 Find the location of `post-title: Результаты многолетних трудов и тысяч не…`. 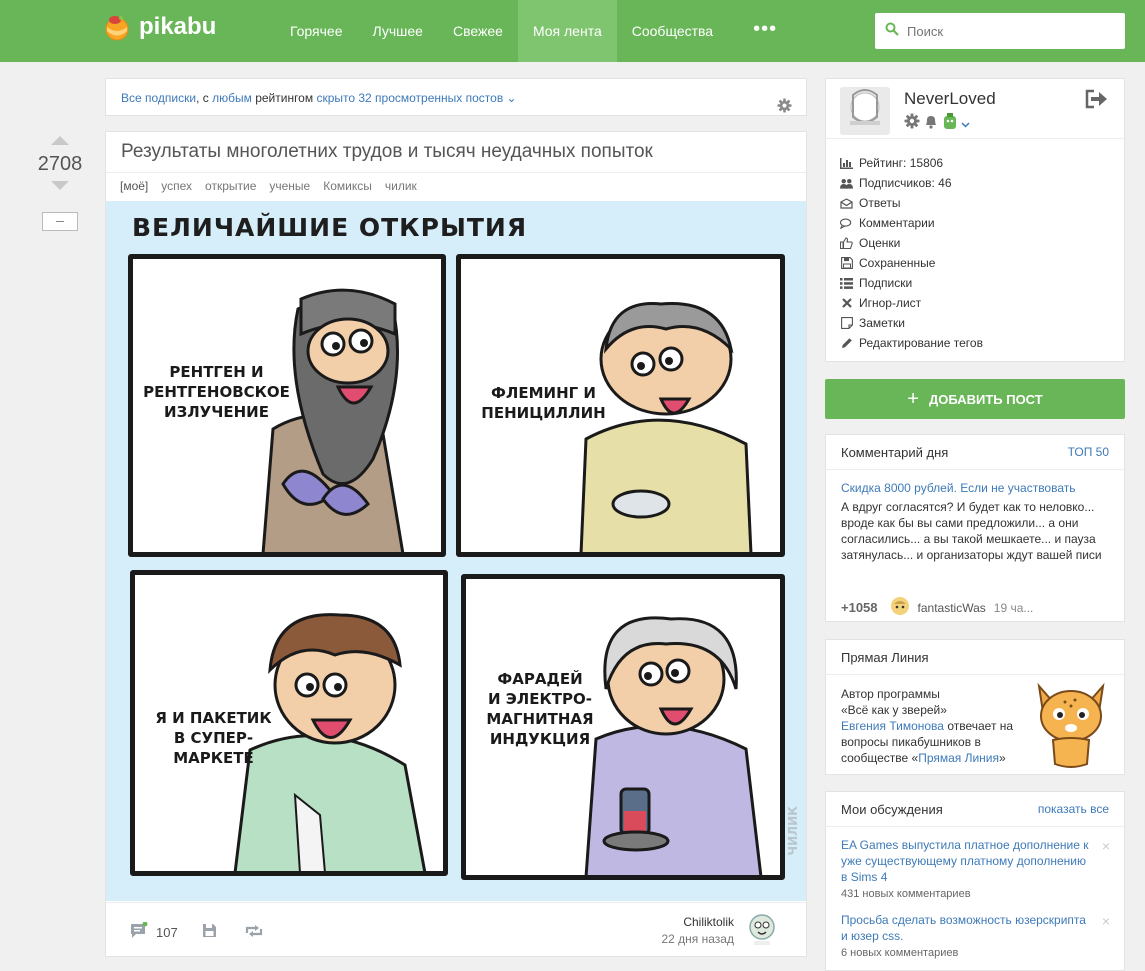

post-title: Результаты многолетних трудов и тысяч не… is located at coordinates (387, 152).